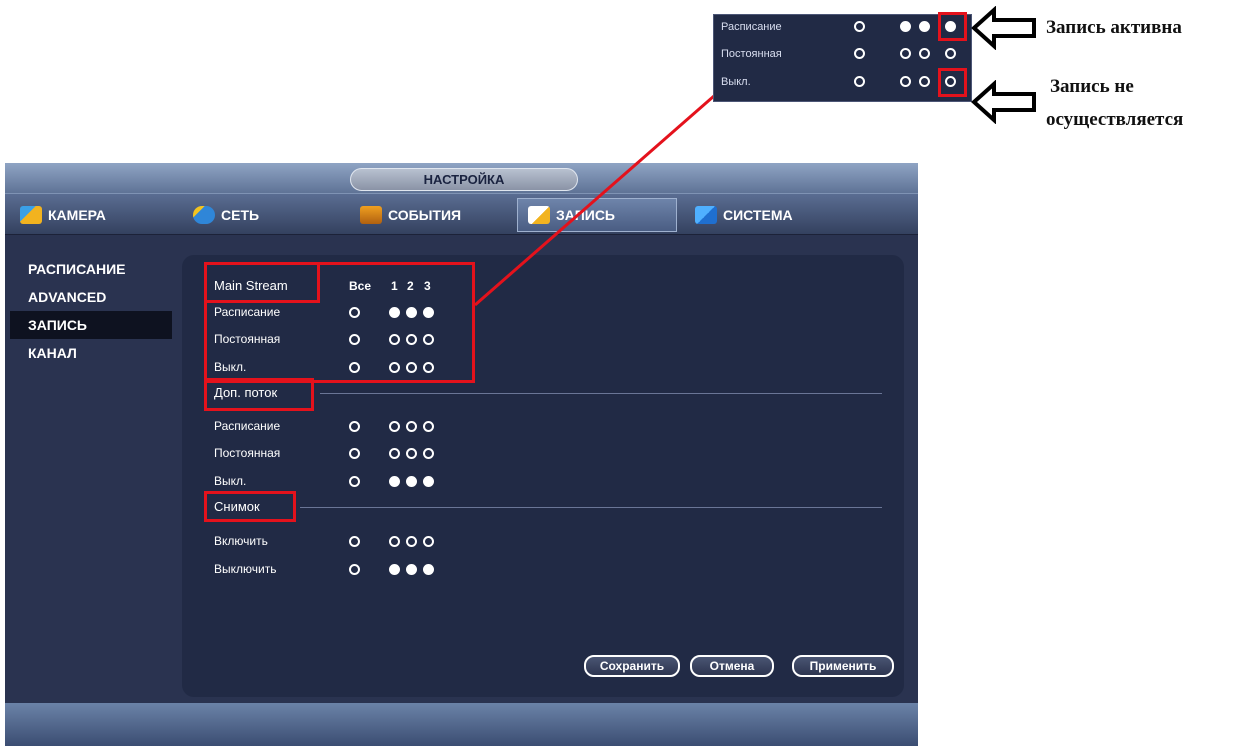 This screenshot has height=746, width=1260. I want to click on main-schedule-label: Расписание, so click(247, 312).